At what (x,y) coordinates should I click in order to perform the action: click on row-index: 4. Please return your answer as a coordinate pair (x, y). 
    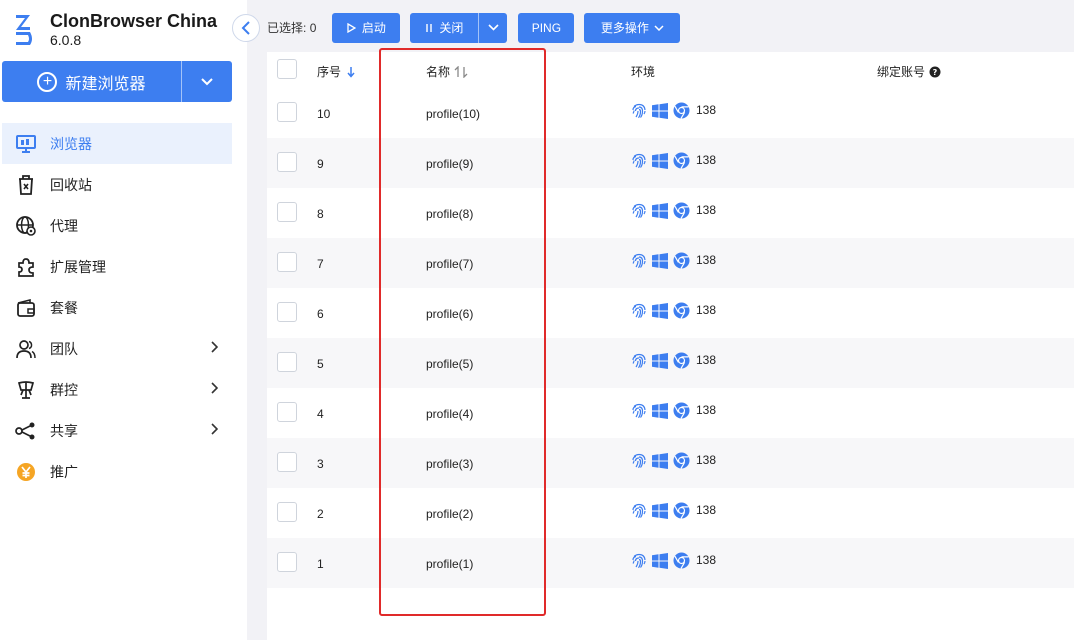
    Looking at the image, I should click on (320, 414).